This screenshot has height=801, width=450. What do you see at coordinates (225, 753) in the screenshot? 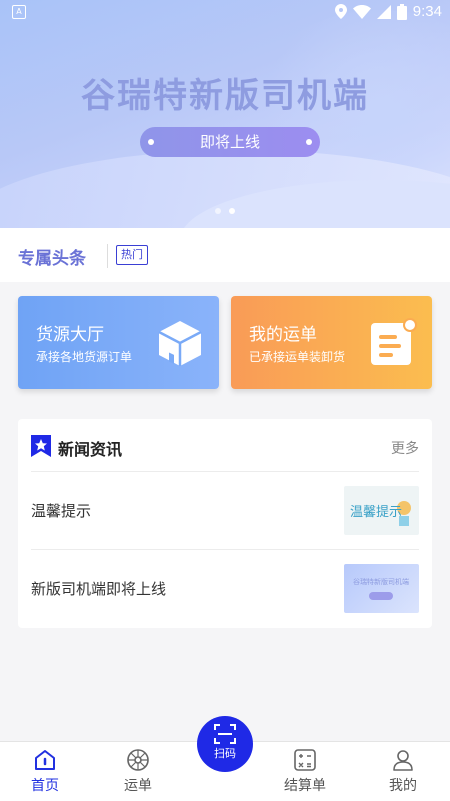
I see `scan-label: 扫码` at bounding box center [225, 753].